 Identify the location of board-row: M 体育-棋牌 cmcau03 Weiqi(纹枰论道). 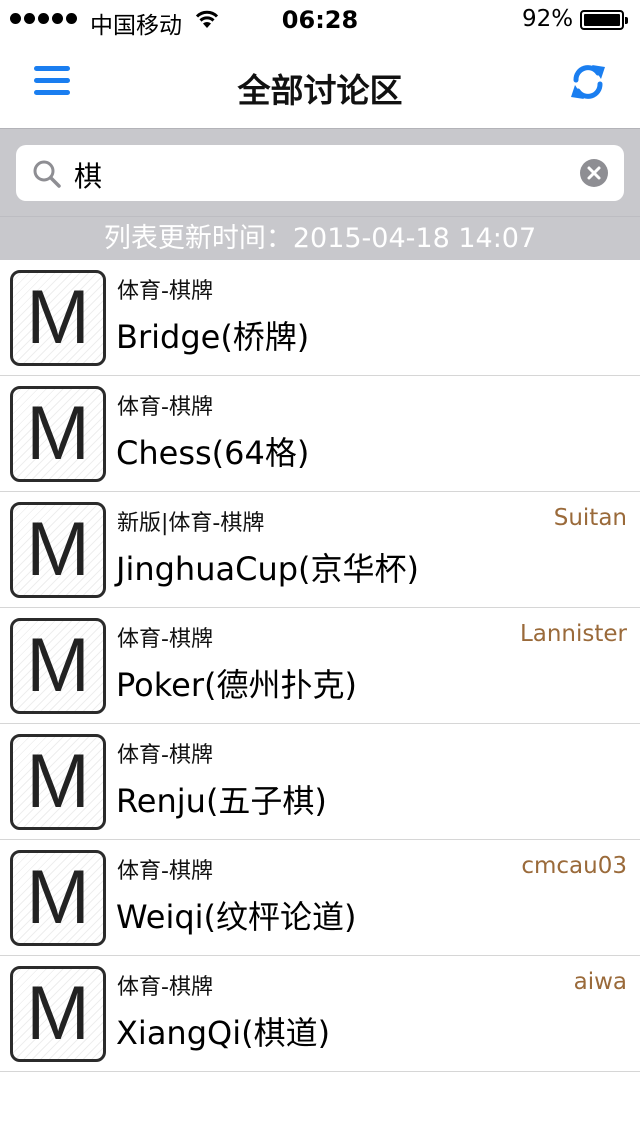
(320, 898).